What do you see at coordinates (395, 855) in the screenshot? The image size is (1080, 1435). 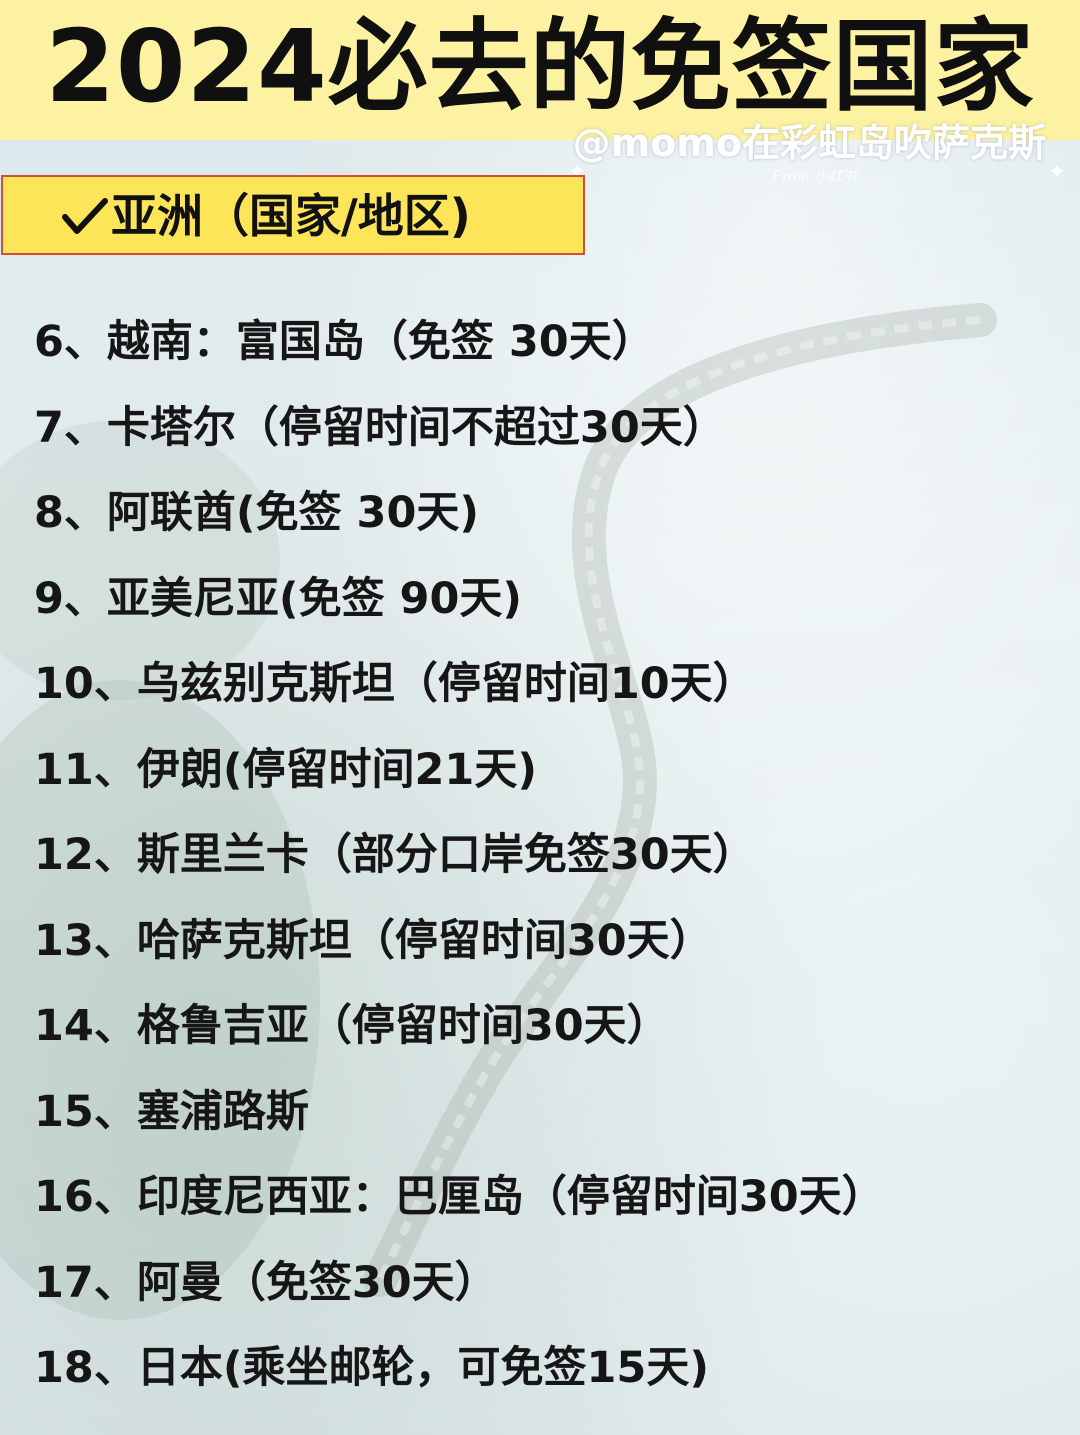 I see `list-item: 12、斯里兰卡（部分口岸免签30天）` at bounding box center [395, 855].